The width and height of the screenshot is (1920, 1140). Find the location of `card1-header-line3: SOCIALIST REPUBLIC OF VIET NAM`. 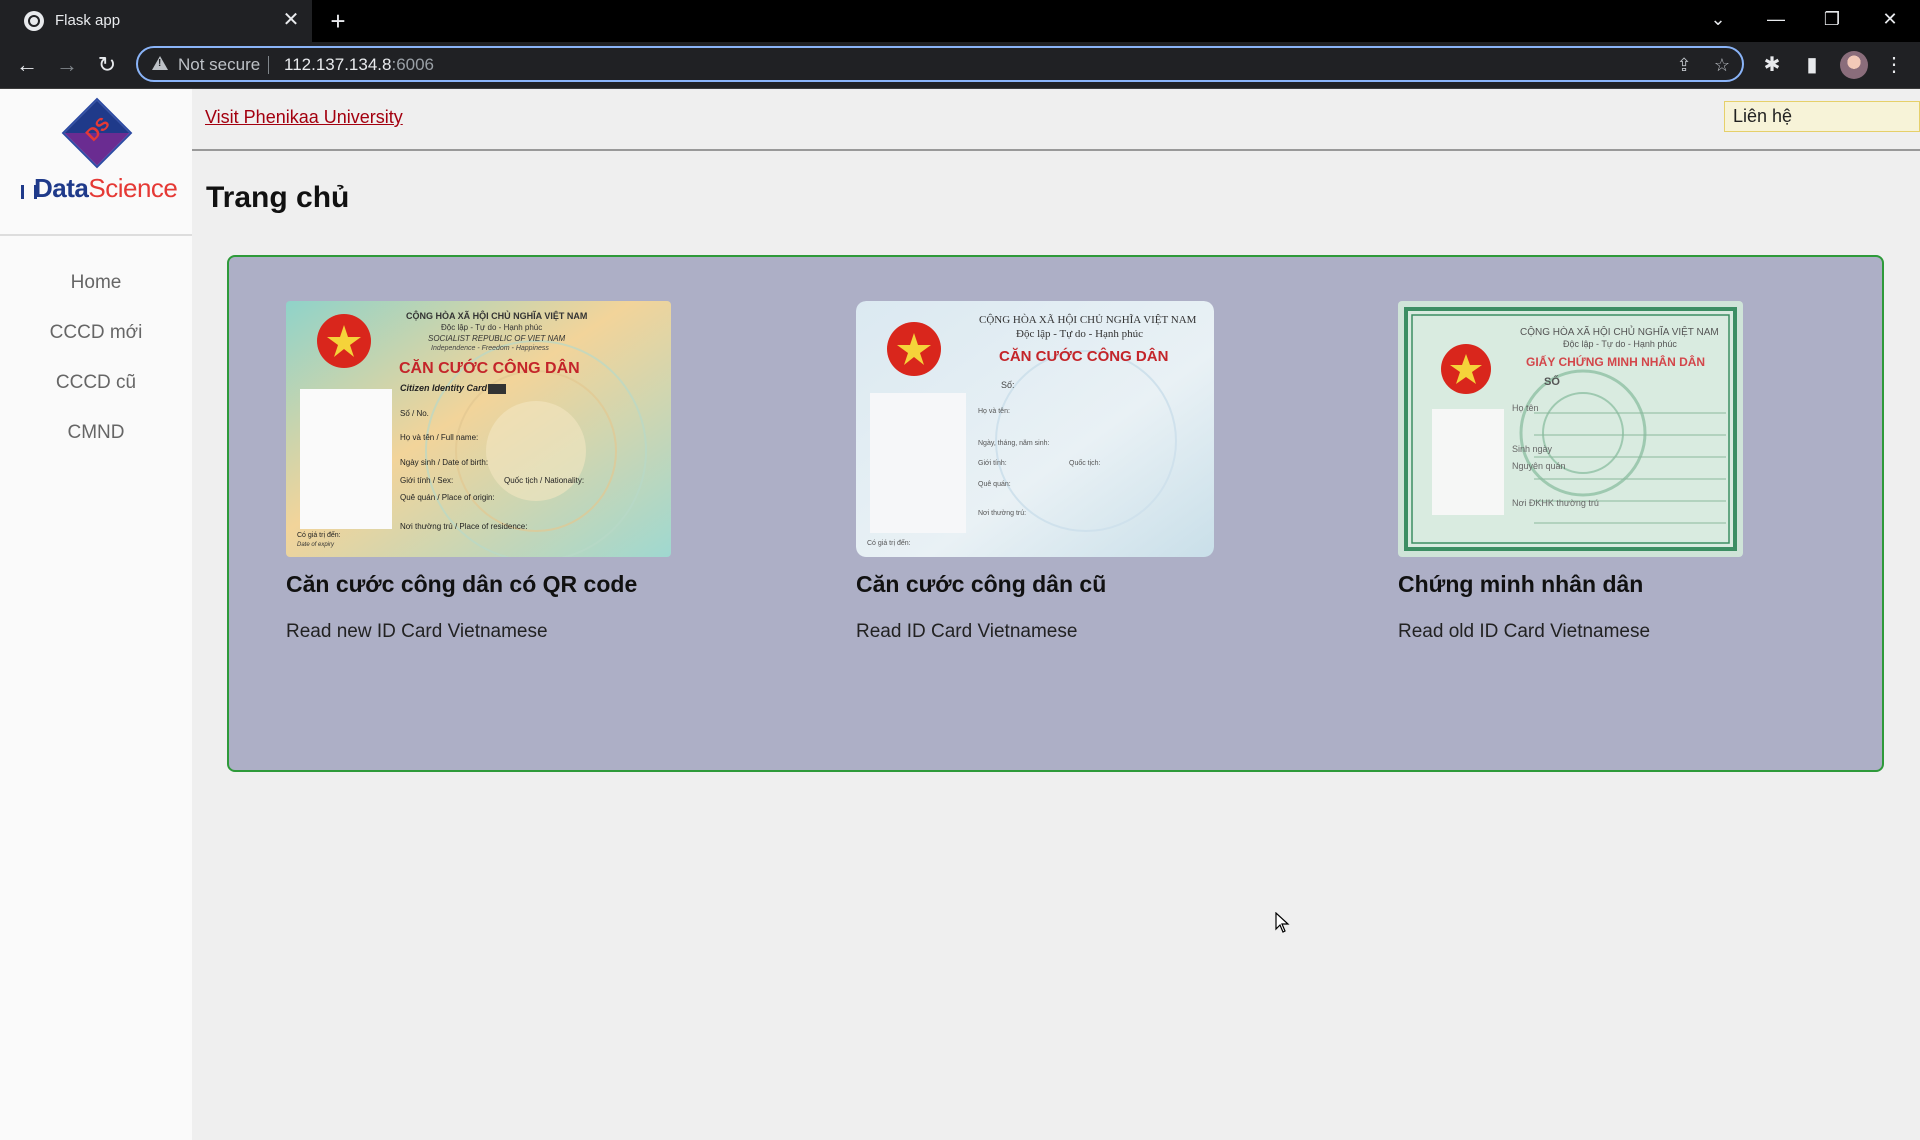

card1-header-line3: SOCIALIST REPUBLIC OF VIET NAM is located at coordinates (497, 338).